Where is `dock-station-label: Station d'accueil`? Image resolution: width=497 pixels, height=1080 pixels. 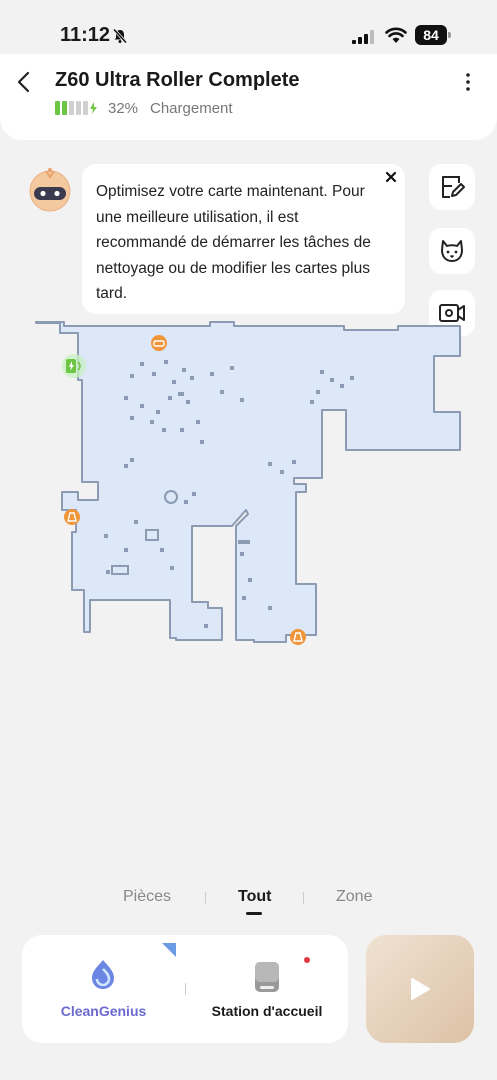 dock-station-label: Station d'accueil is located at coordinates (267, 1011).